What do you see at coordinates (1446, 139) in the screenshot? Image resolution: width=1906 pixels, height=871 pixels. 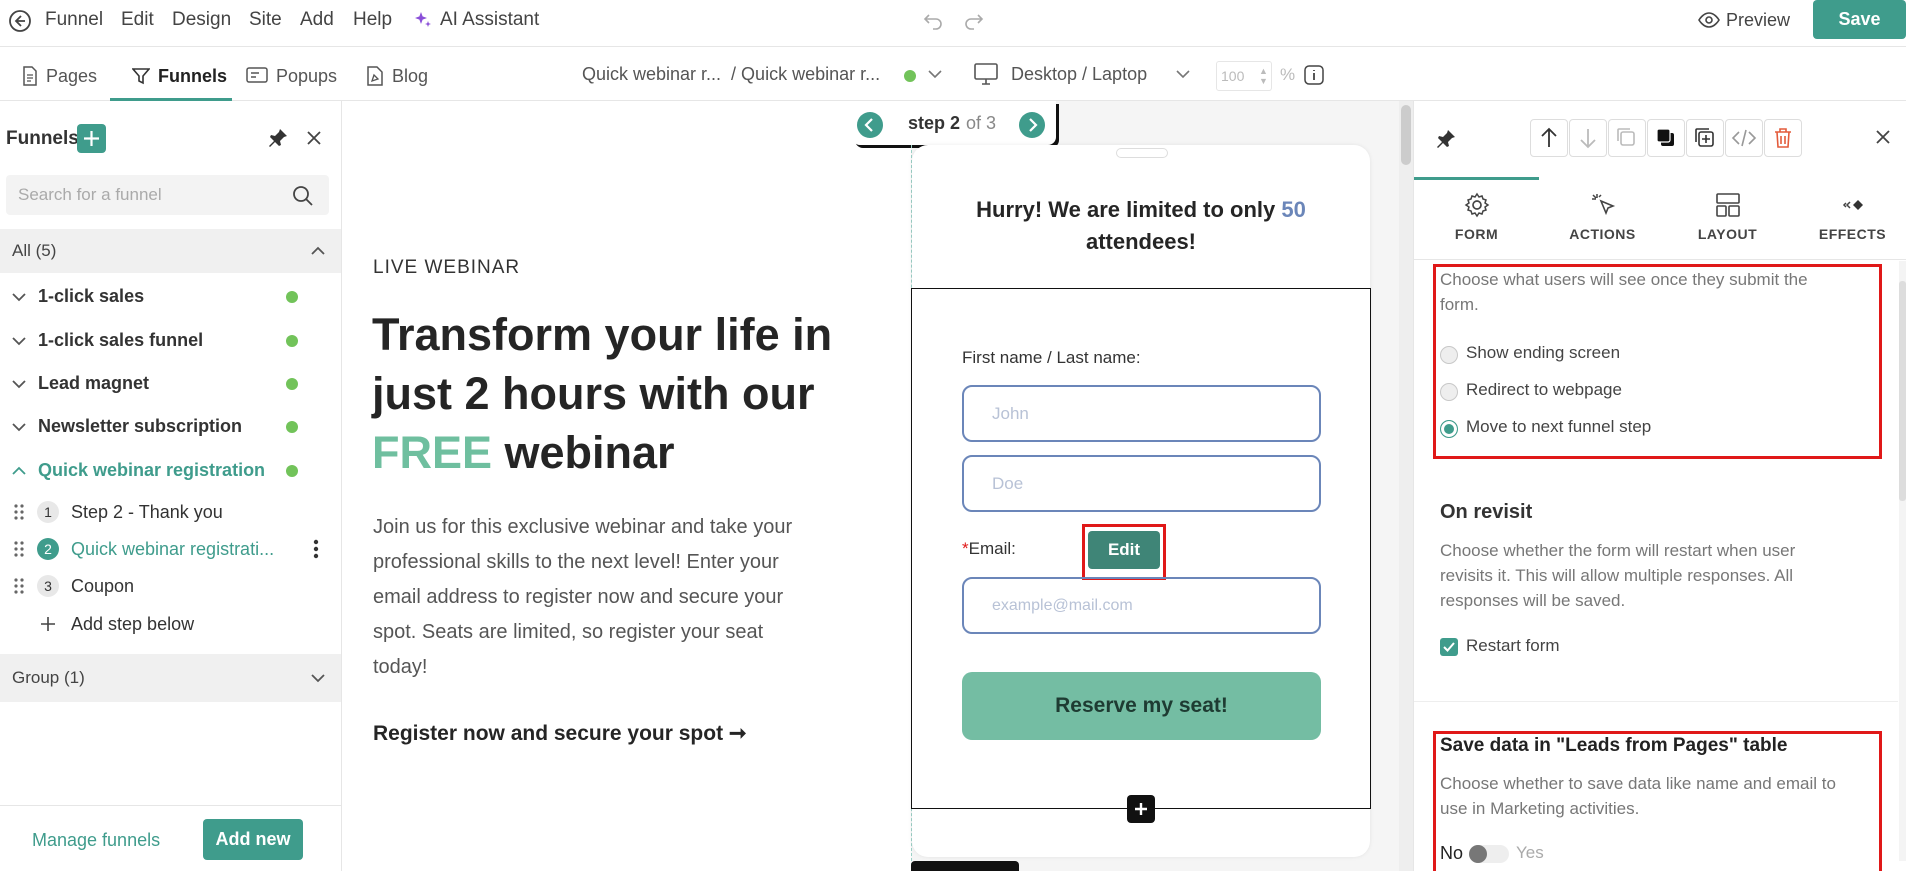 I see `pin-panel-icon` at bounding box center [1446, 139].